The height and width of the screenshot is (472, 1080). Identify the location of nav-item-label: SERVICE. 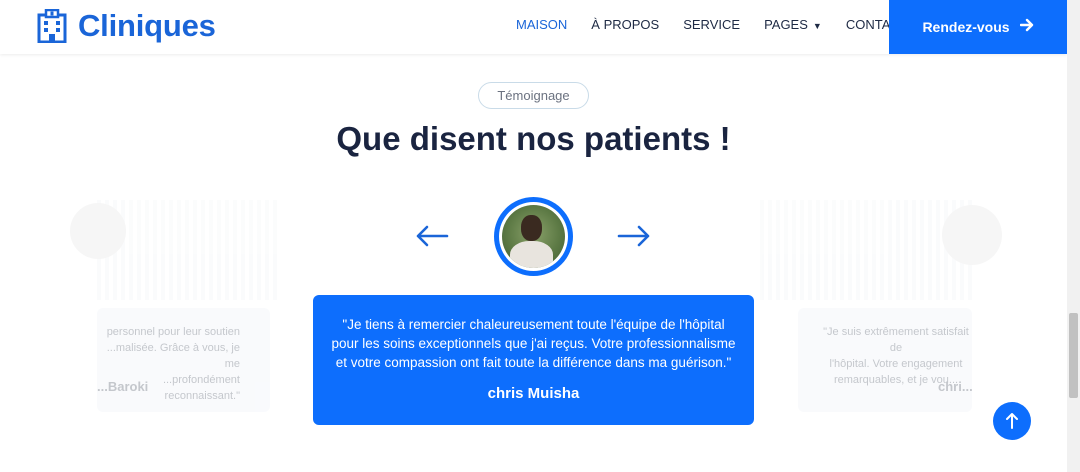
(712, 24).